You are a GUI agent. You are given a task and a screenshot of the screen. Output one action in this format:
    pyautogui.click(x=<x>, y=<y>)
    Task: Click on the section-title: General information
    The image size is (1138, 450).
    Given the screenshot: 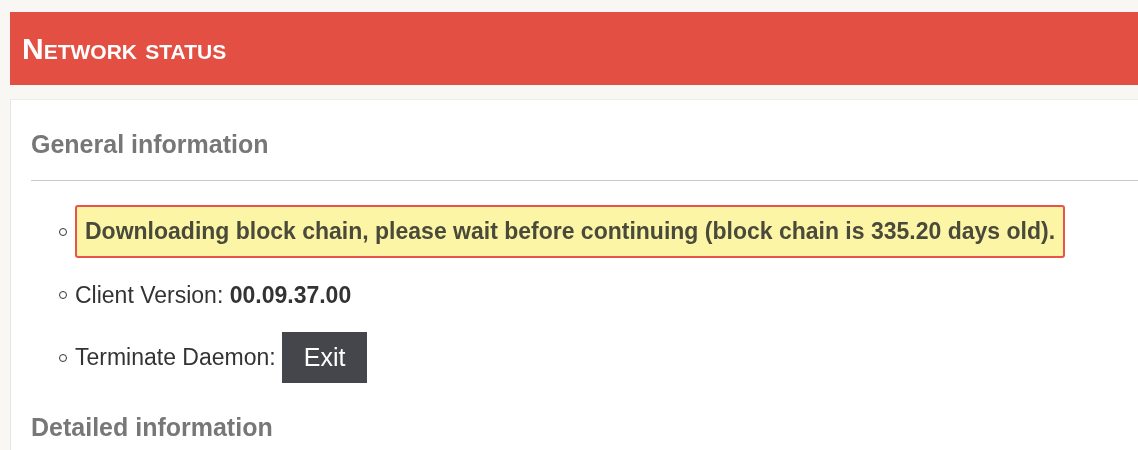 What is the action you would take?
    pyautogui.click(x=150, y=144)
    